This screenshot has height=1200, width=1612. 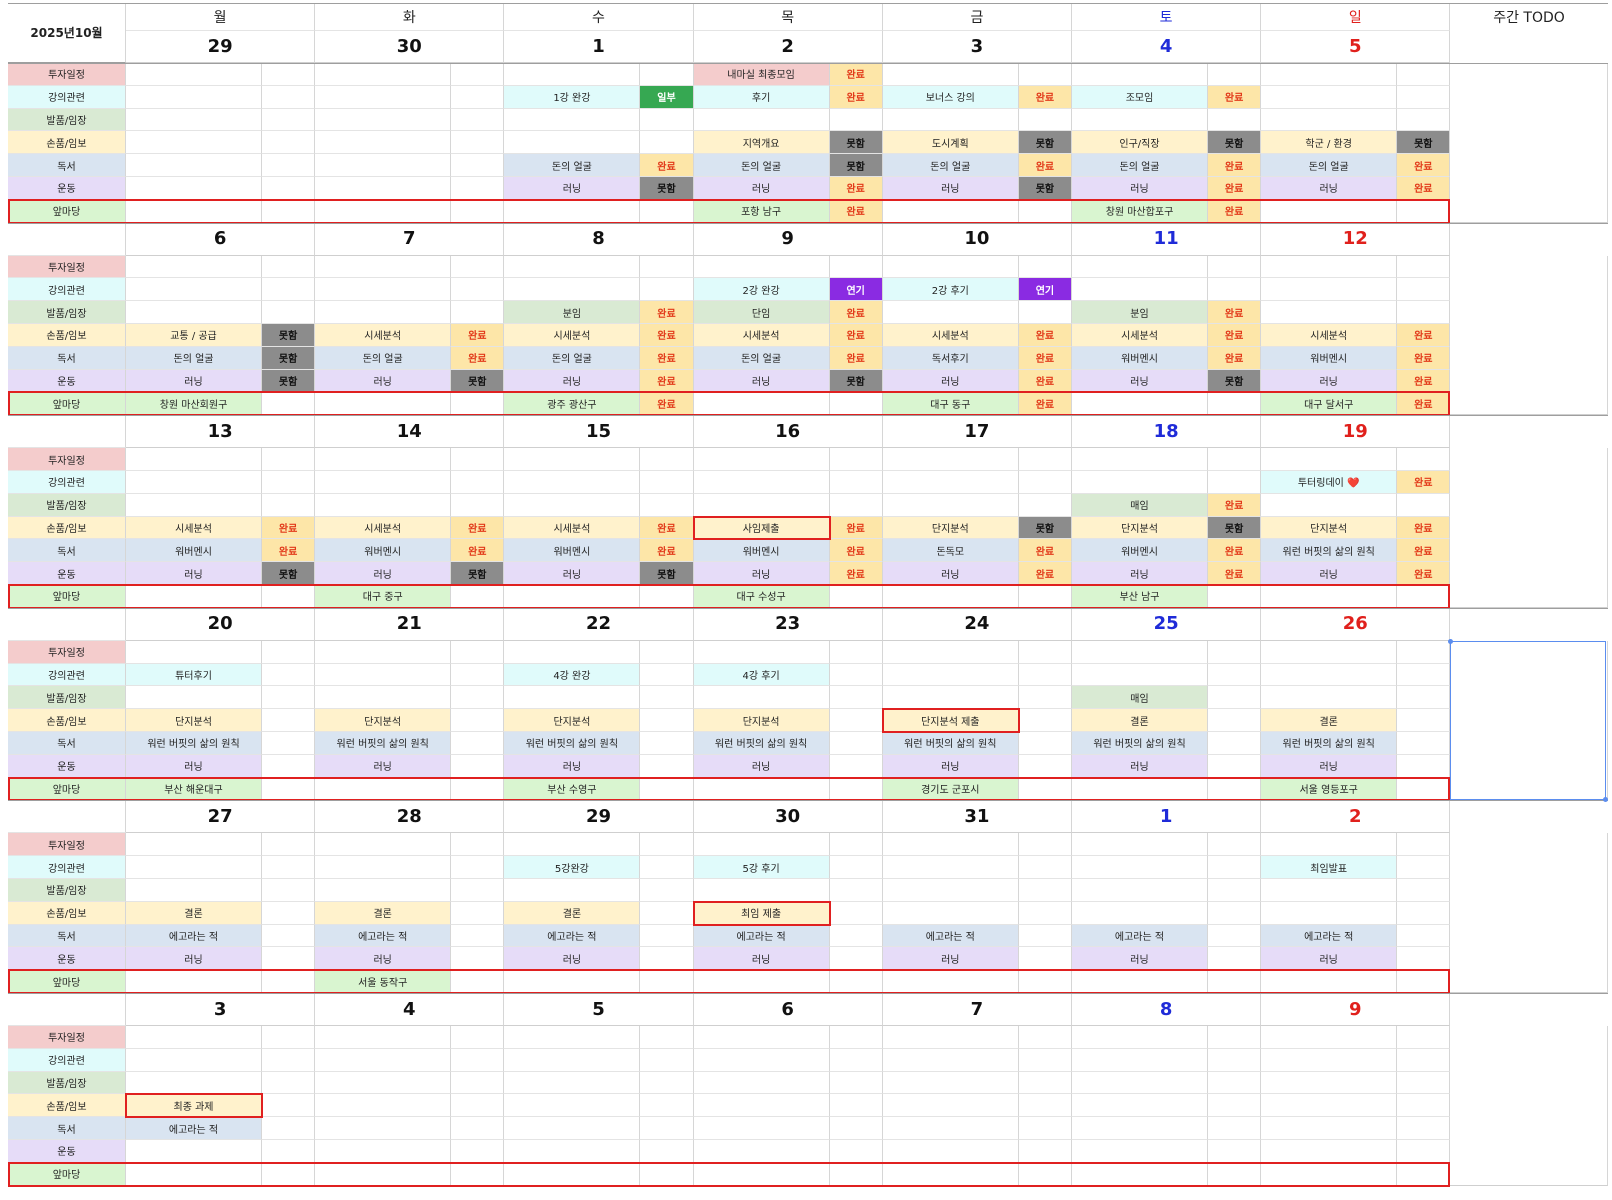 What do you see at coordinates (599, 432) in the screenshot?
I see `day-number: 15` at bounding box center [599, 432].